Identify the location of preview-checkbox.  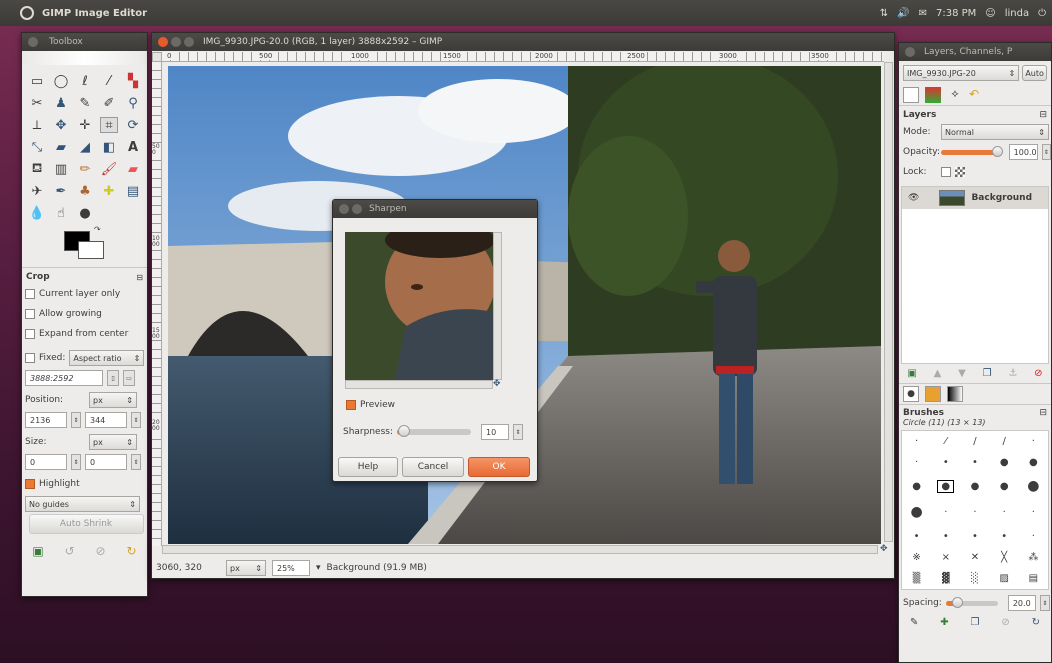
(351, 405).